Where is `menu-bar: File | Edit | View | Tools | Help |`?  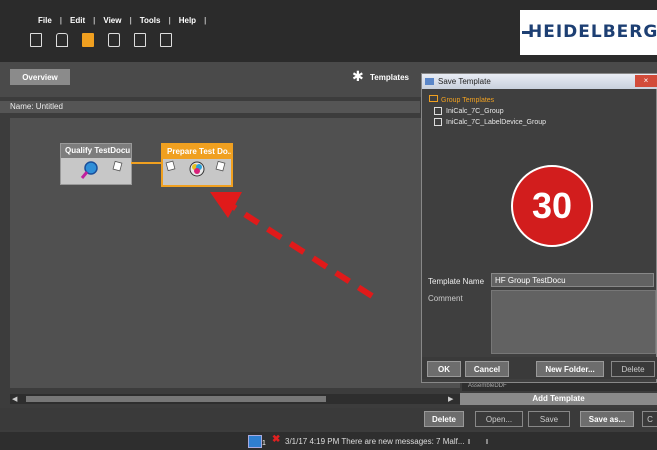 menu-bar: File | Edit | View | Tools | Help | is located at coordinates (118, 20).